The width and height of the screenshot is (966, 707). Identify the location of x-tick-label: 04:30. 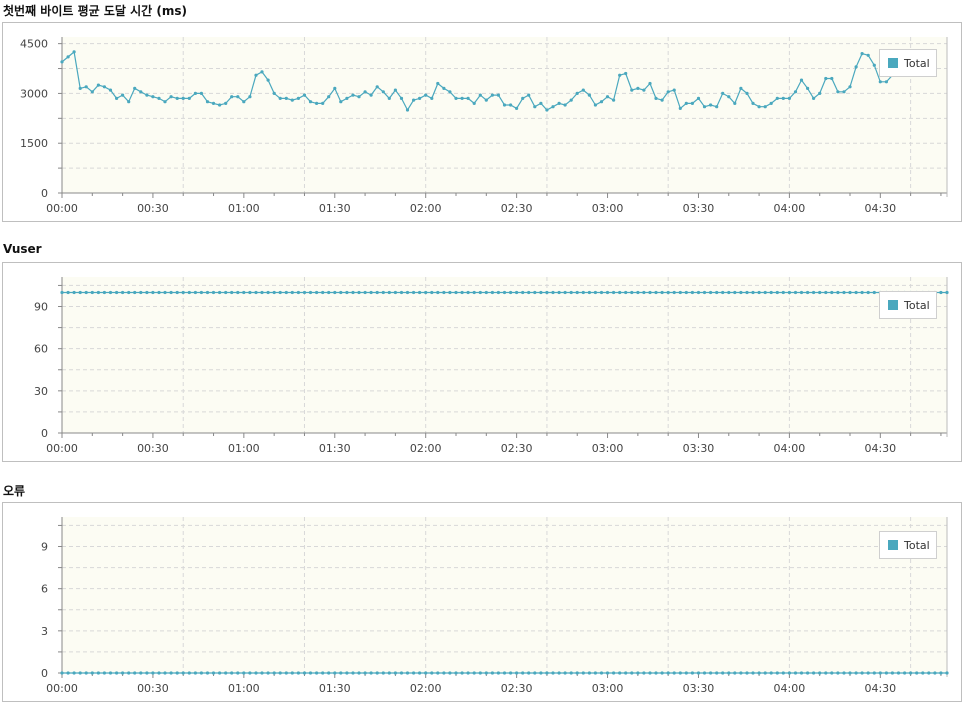
(880, 688).